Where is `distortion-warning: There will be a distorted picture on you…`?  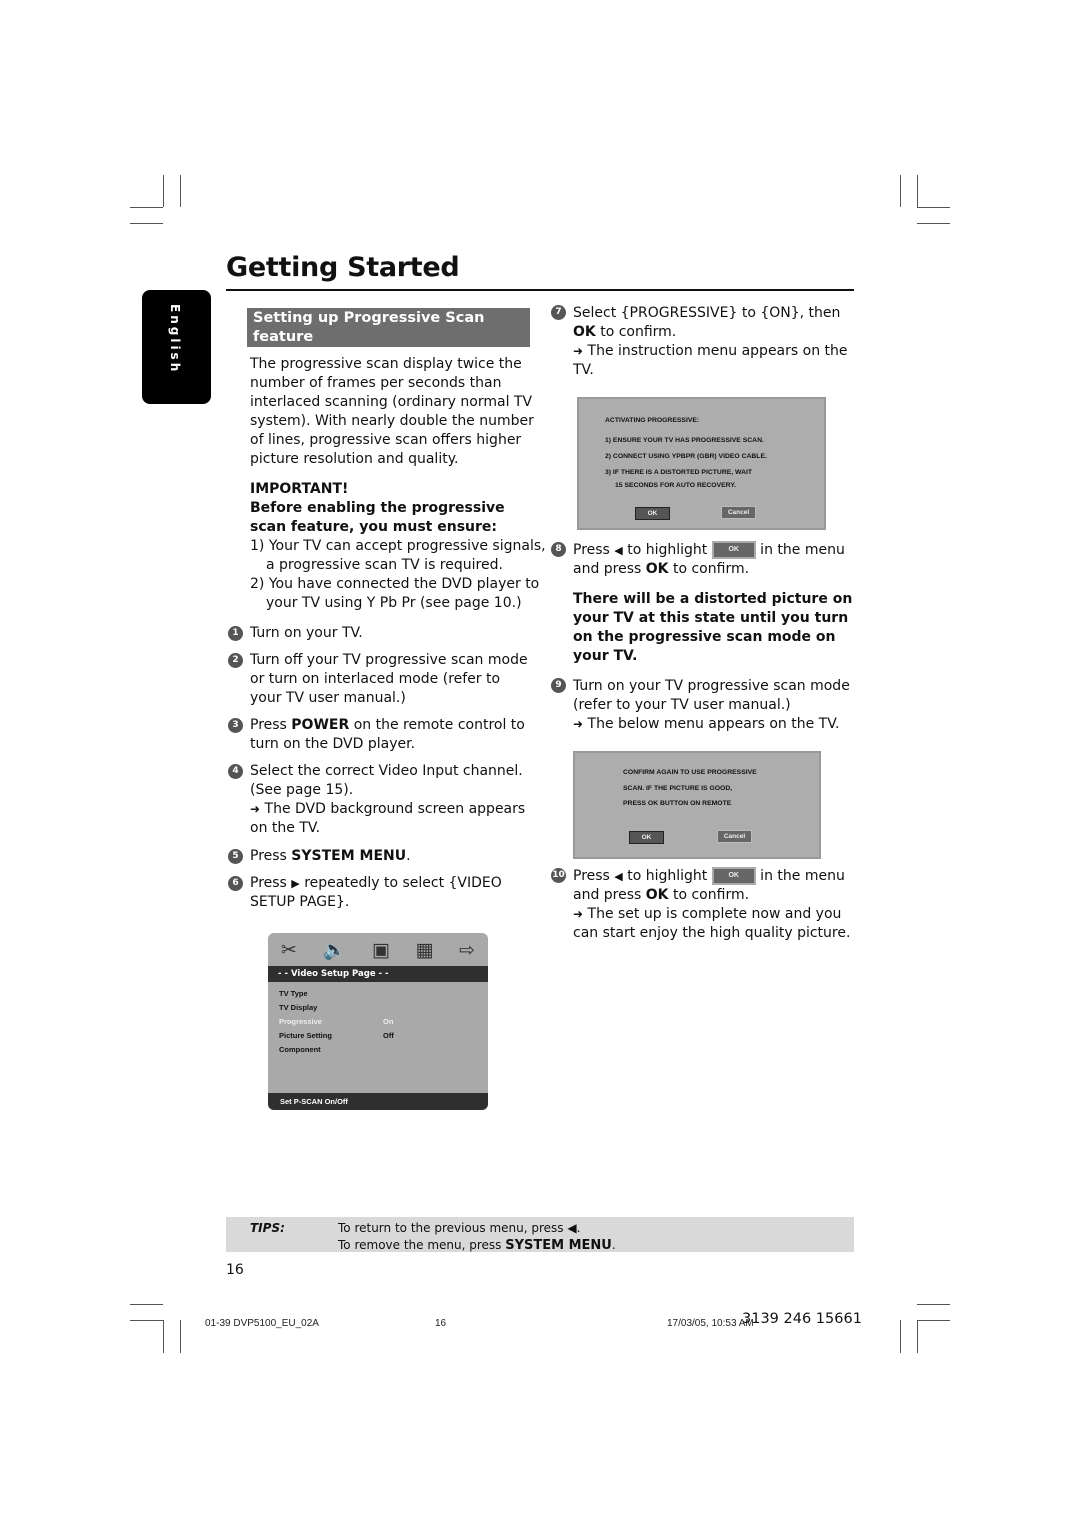 distortion-warning: There will be a distorted picture on you… is located at coordinates (713, 627).